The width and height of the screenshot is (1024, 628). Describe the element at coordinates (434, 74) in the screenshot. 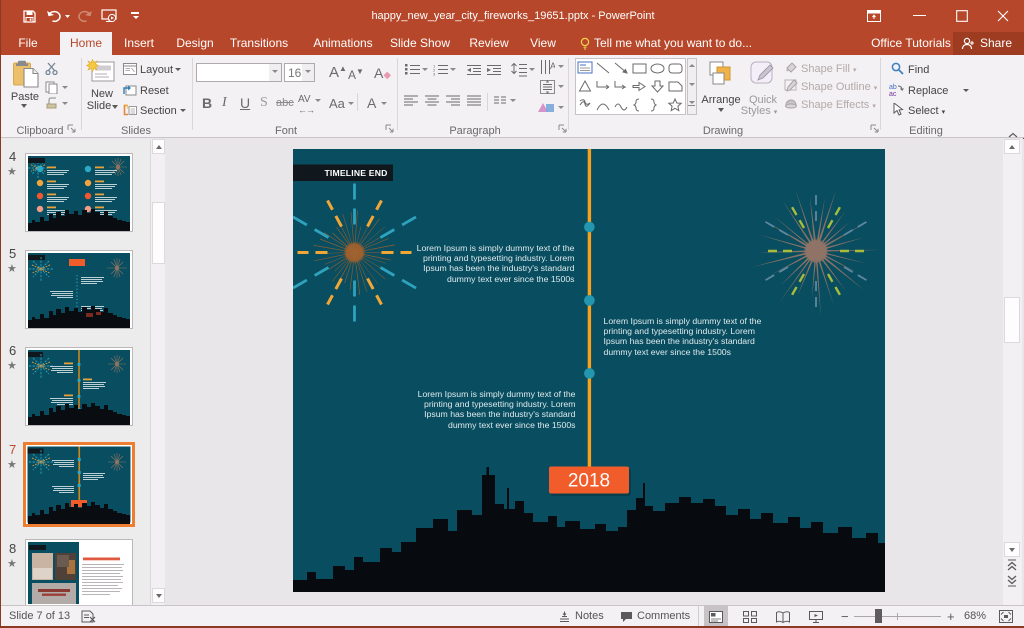

I see `svg-text: 3` at that location.